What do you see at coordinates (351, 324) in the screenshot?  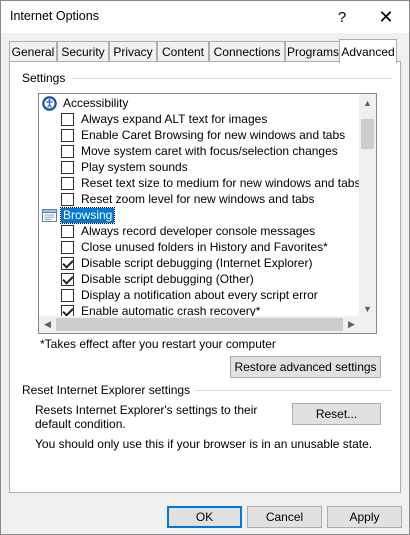 I see `scroll-right-icon: ▶` at bounding box center [351, 324].